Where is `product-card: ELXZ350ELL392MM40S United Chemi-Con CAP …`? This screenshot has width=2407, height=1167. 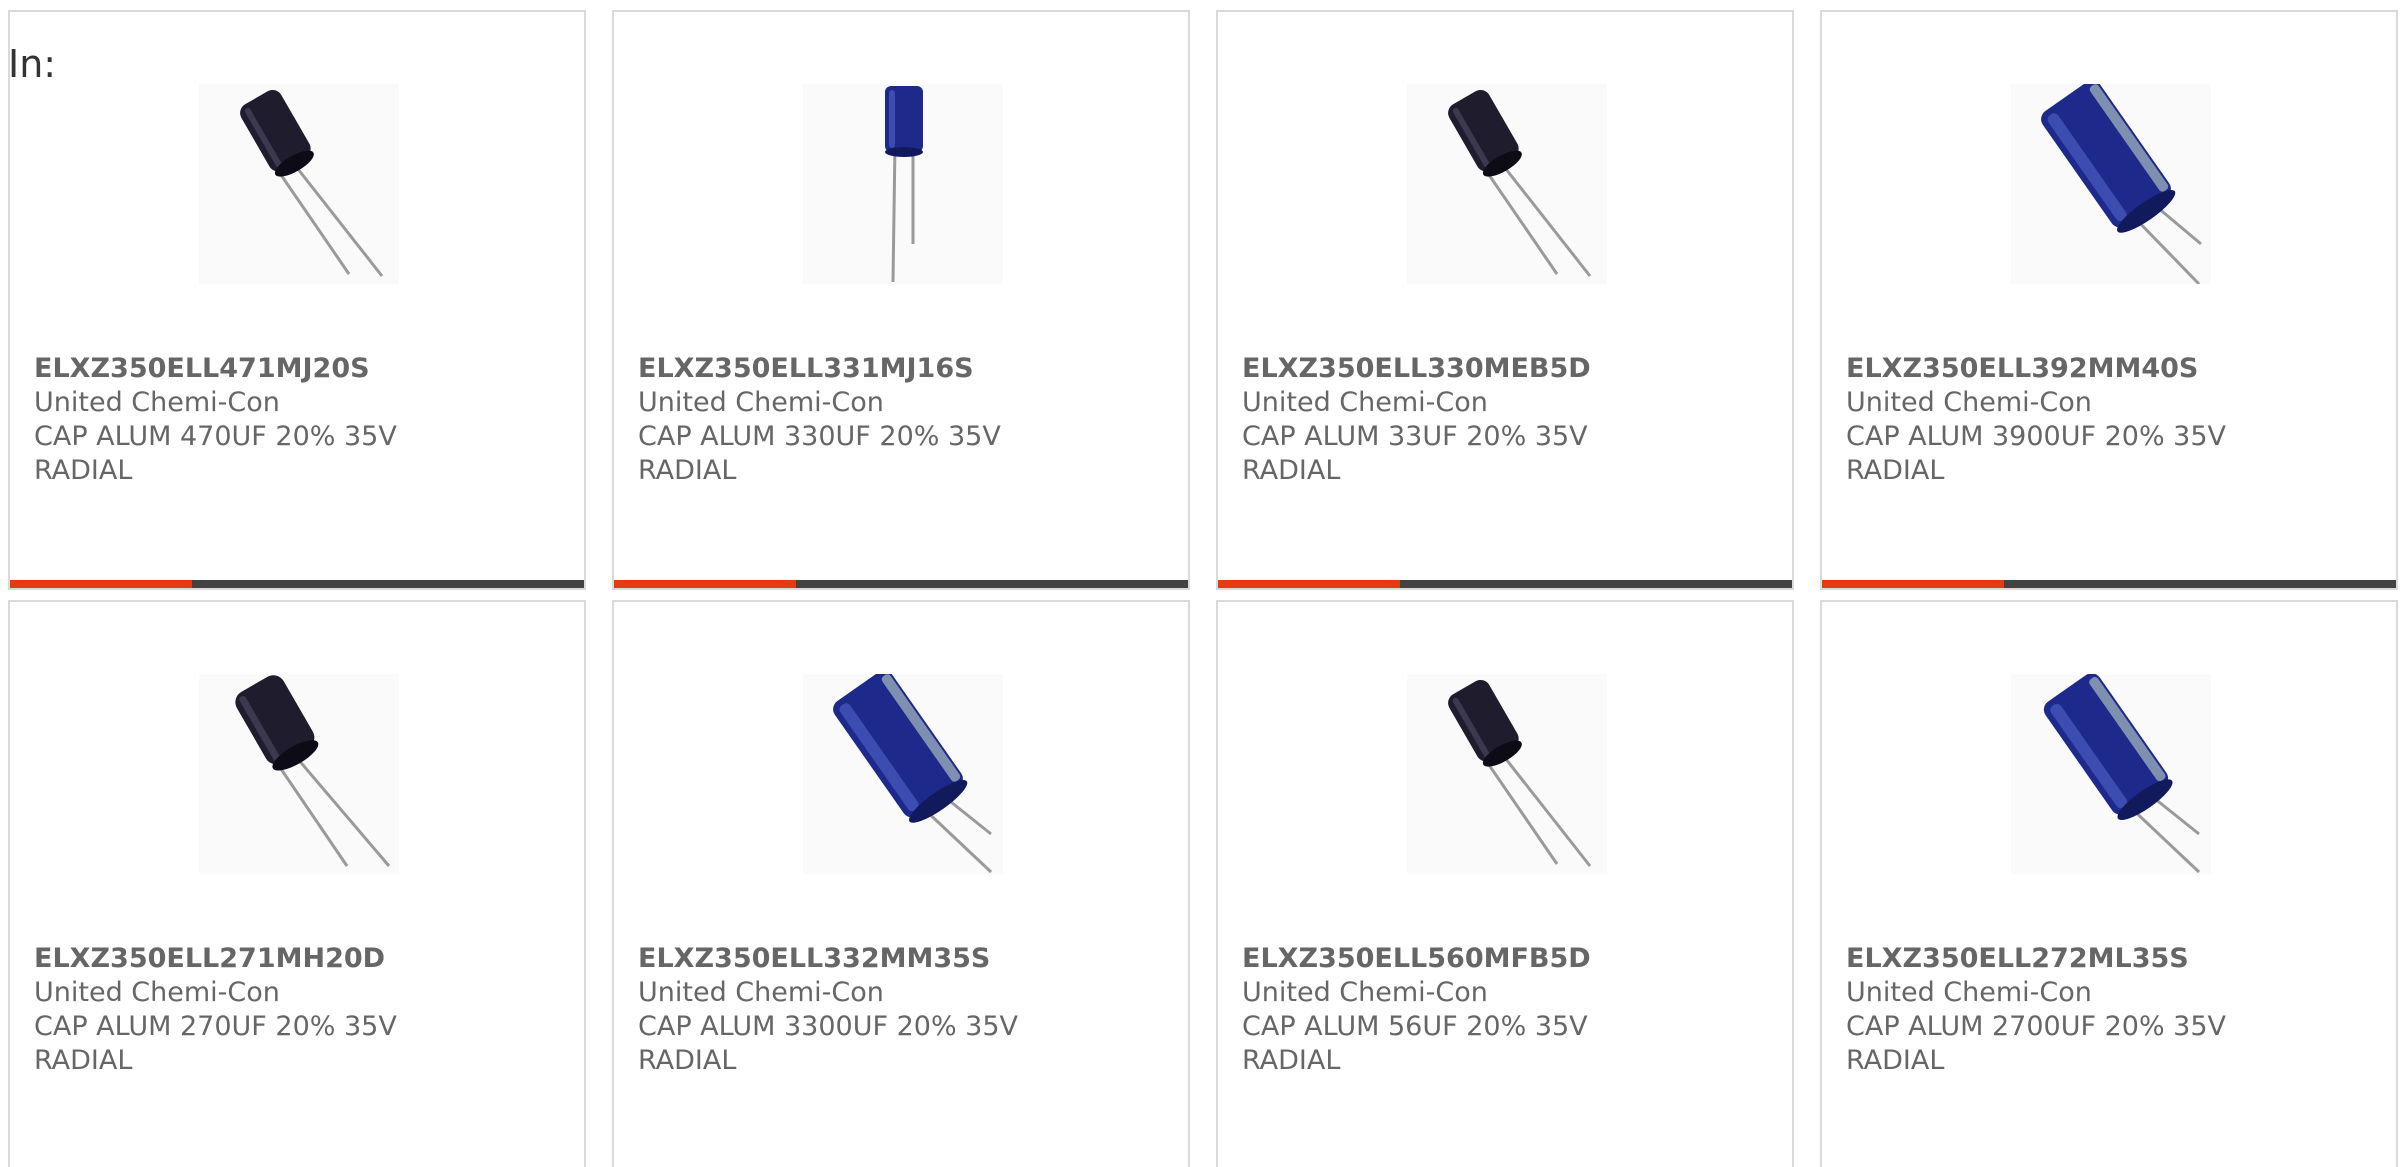 product-card: ELXZ350ELL392MM40S United Chemi-Con CAP … is located at coordinates (2109, 300).